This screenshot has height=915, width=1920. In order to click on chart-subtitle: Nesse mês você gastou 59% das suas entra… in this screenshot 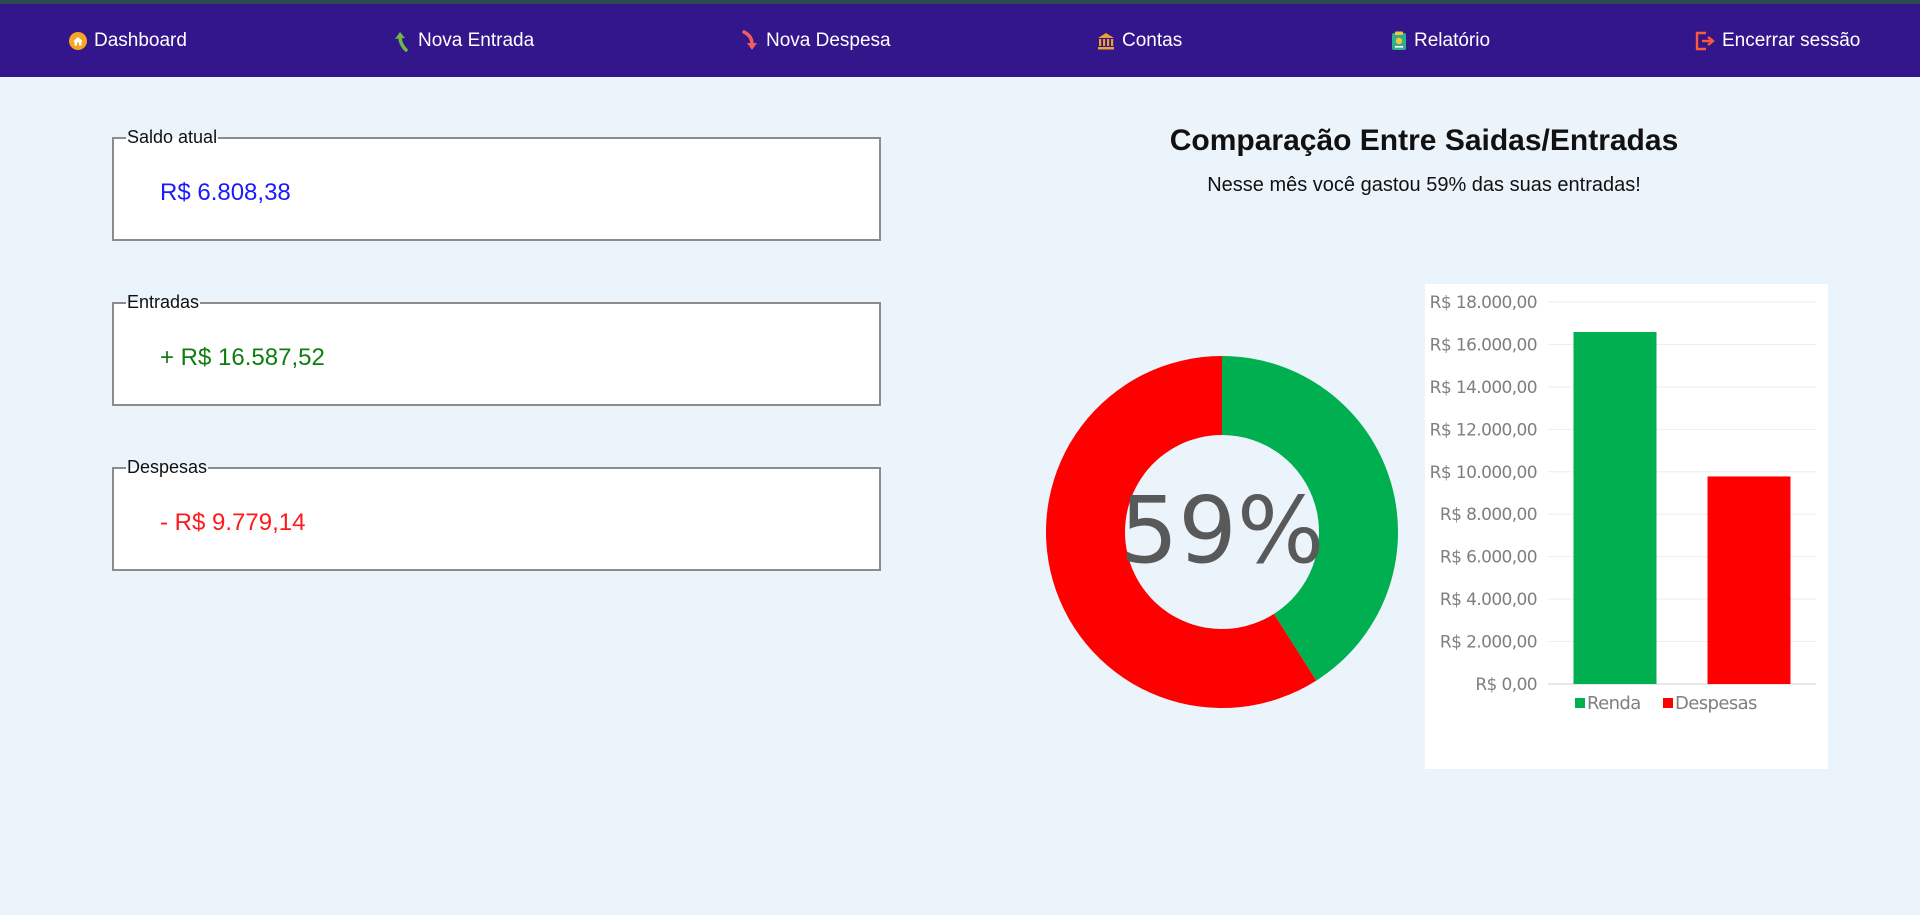, I will do `click(1424, 185)`.